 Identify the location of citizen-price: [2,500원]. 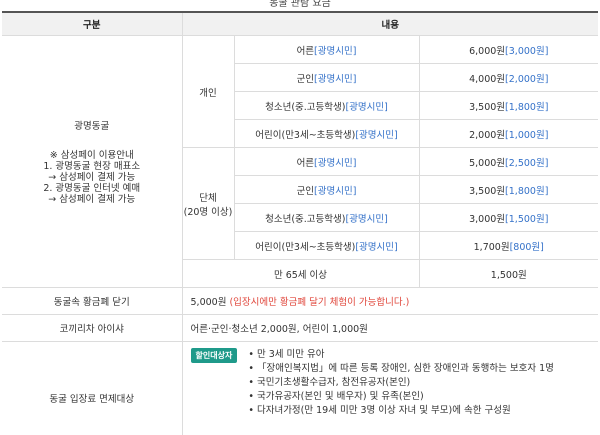
(527, 163).